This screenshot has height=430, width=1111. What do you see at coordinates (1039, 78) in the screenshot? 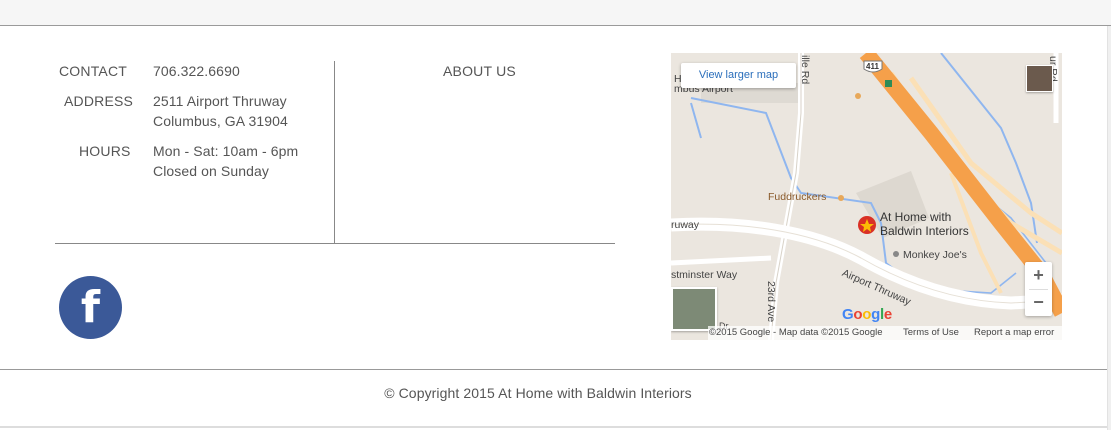
I see `user-avatar` at bounding box center [1039, 78].